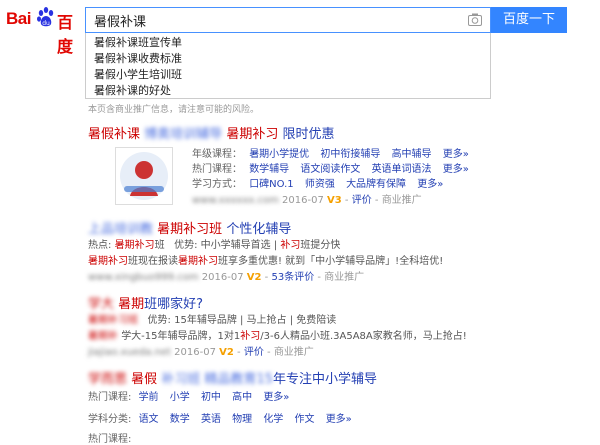 Image resolution: width=600 pixels, height=445 pixels. Describe the element at coordinates (108, 379) in the screenshot. I see `blurred-text: 学而思` at that location.